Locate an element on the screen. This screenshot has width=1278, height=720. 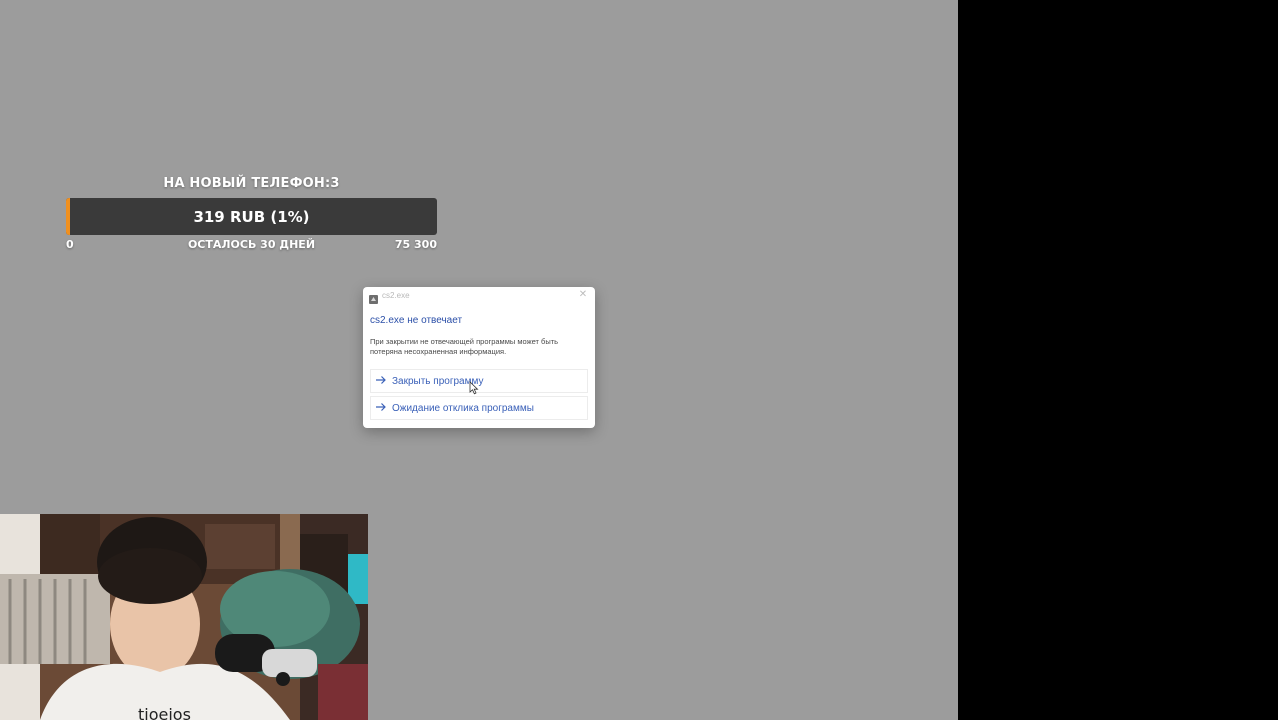
wait-for-program-button: Ожидание отклика программы is located at coordinates (479, 408).